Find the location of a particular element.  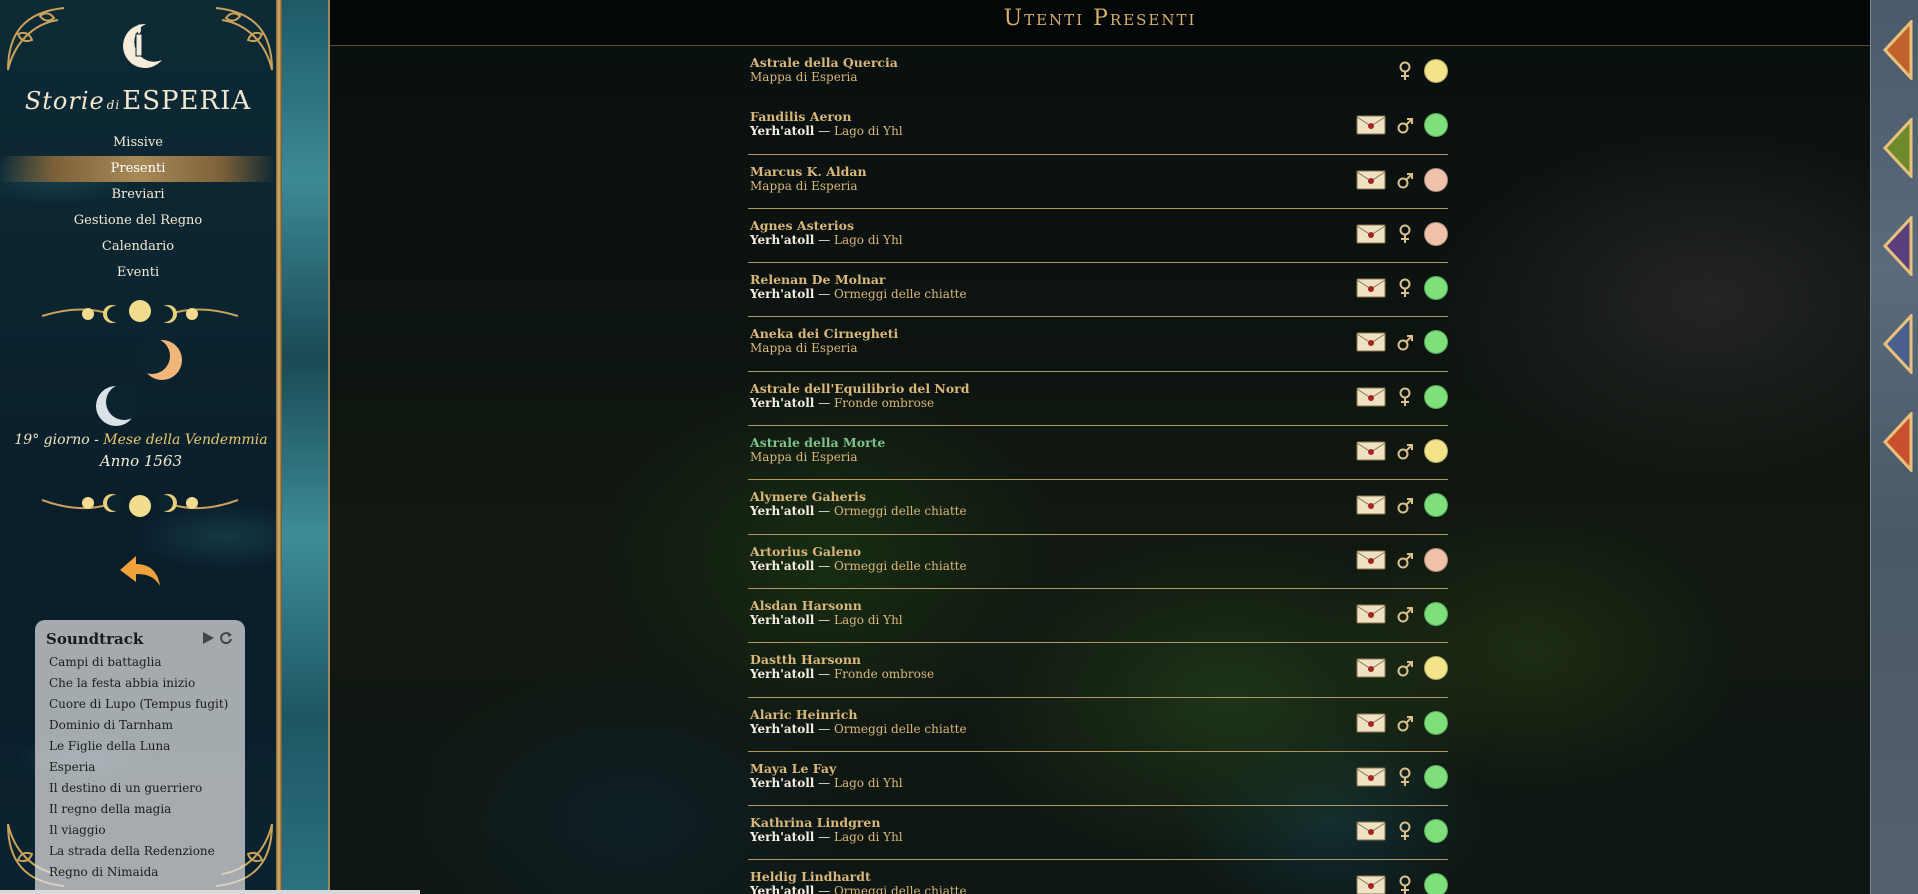

user-location: Yerh'atoll — Fronde ombrose is located at coordinates (842, 403).